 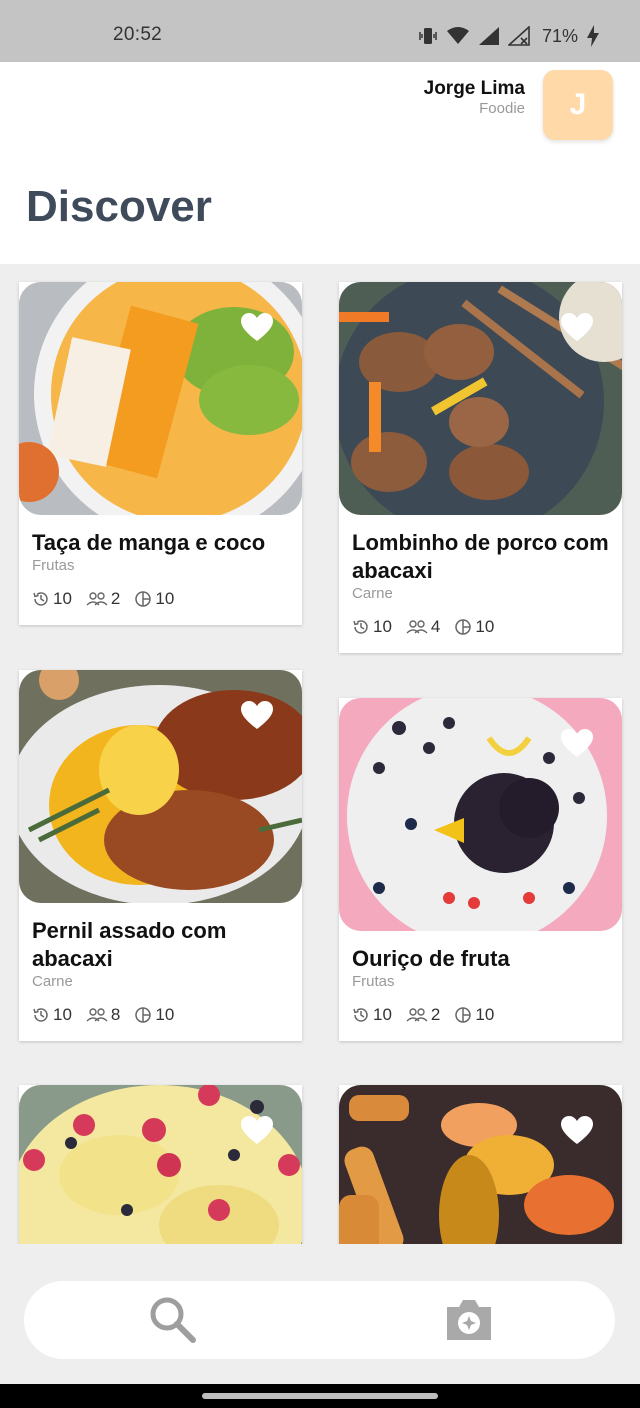 What do you see at coordinates (502, 108) in the screenshot?
I see `user-role: Foodie` at bounding box center [502, 108].